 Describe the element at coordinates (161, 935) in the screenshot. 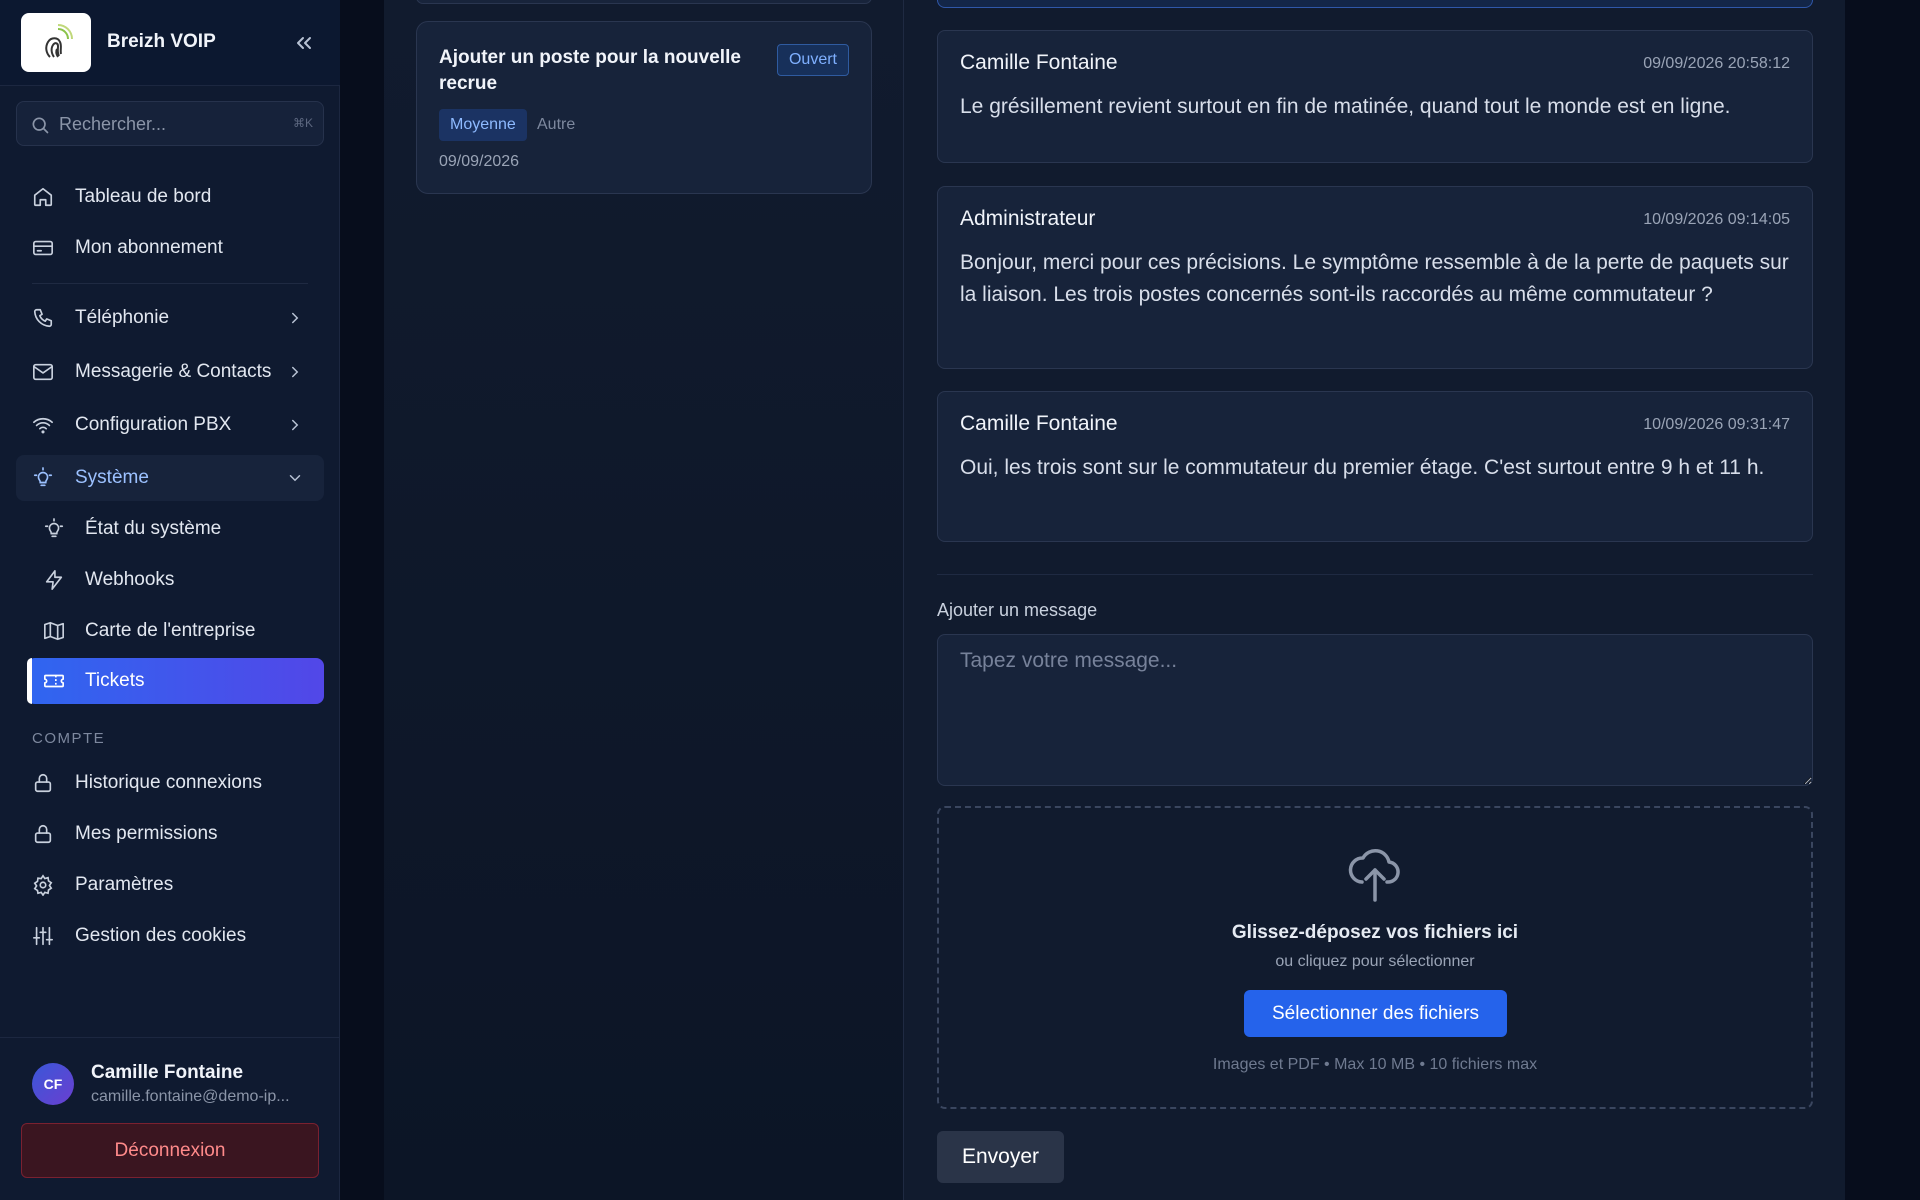

I see `nav-cookies-label: Gestion des cookies` at that location.